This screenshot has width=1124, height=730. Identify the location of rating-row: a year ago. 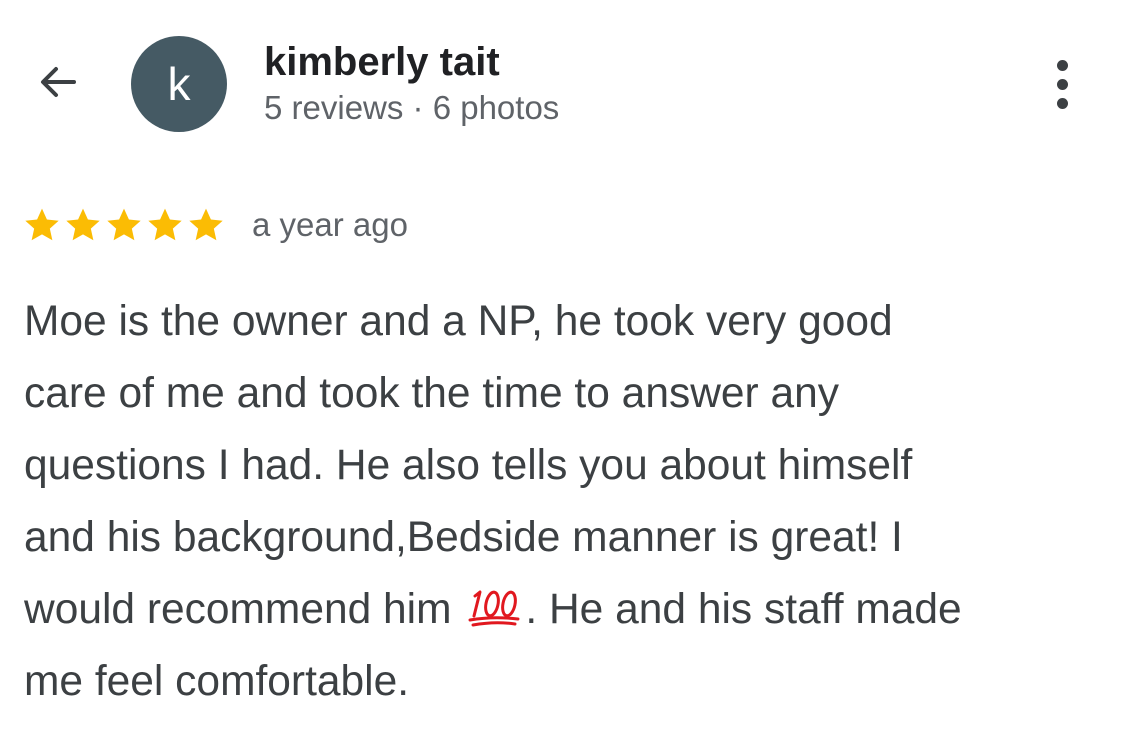
(215, 225).